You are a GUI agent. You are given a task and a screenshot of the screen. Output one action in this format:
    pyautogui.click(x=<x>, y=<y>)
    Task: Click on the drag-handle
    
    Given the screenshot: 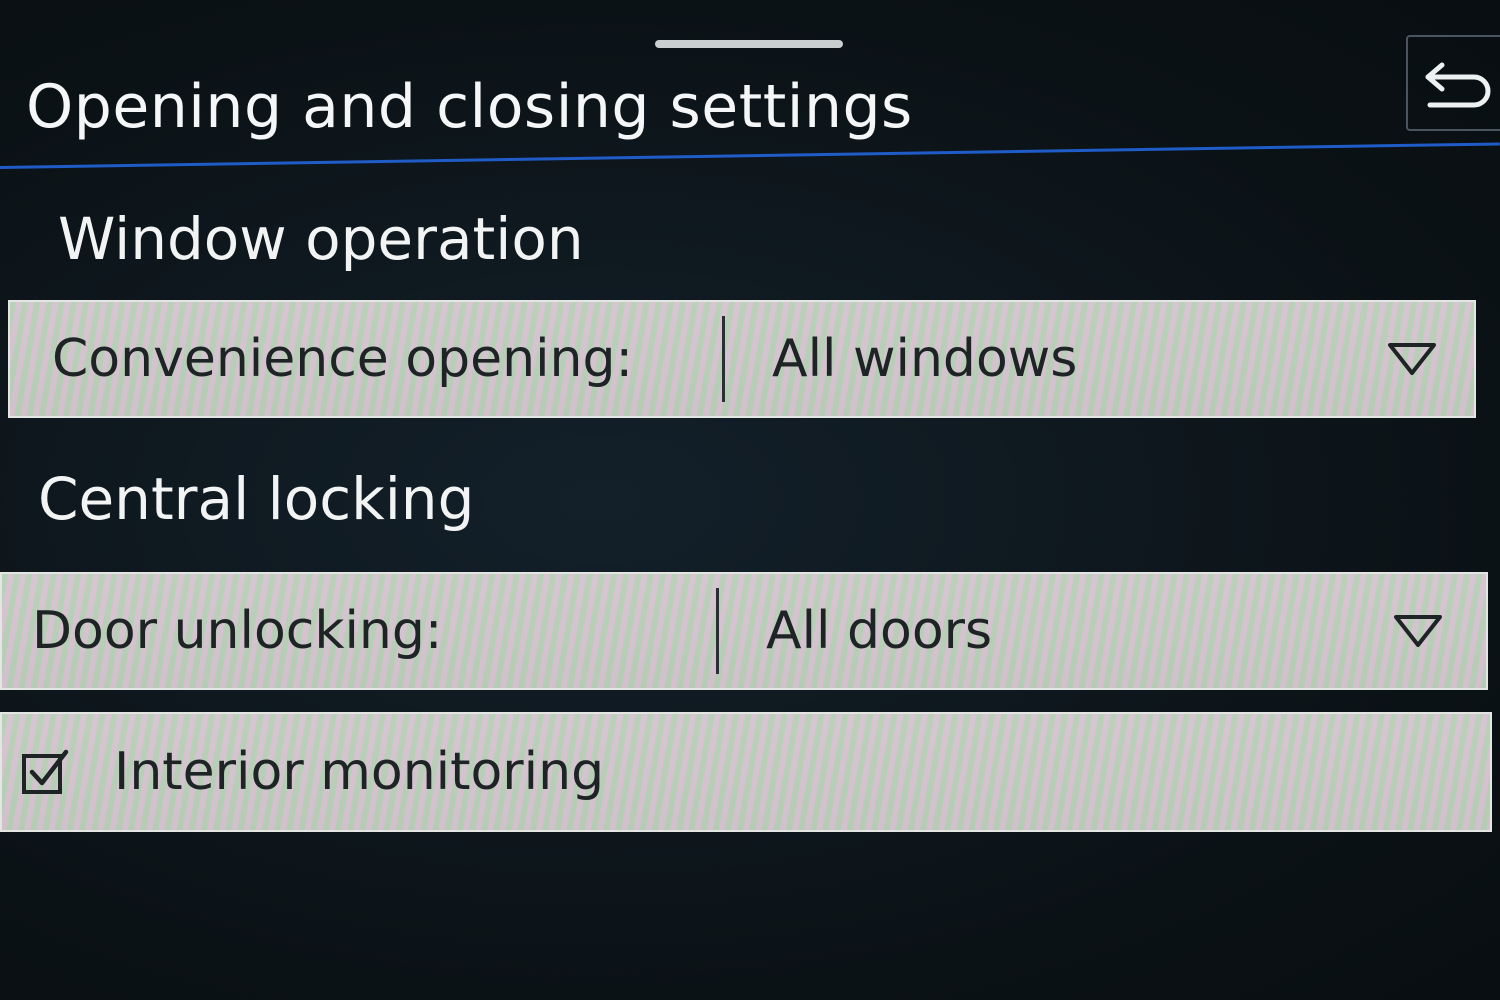 What is the action you would take?
    pyautogui.click(x=749, y=44)
    